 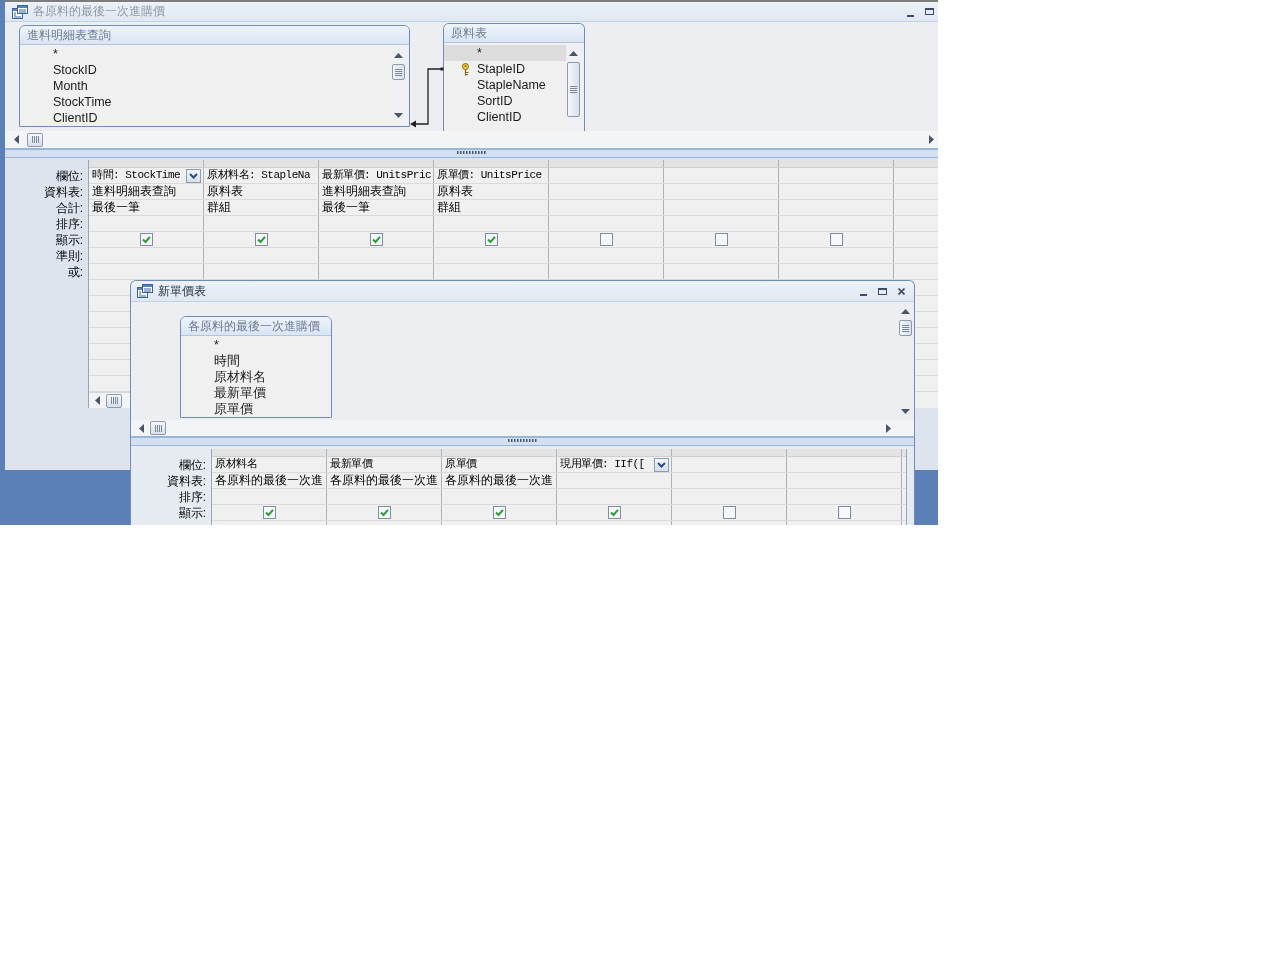 I want to click on close-icon, so click(x=901, y=291).